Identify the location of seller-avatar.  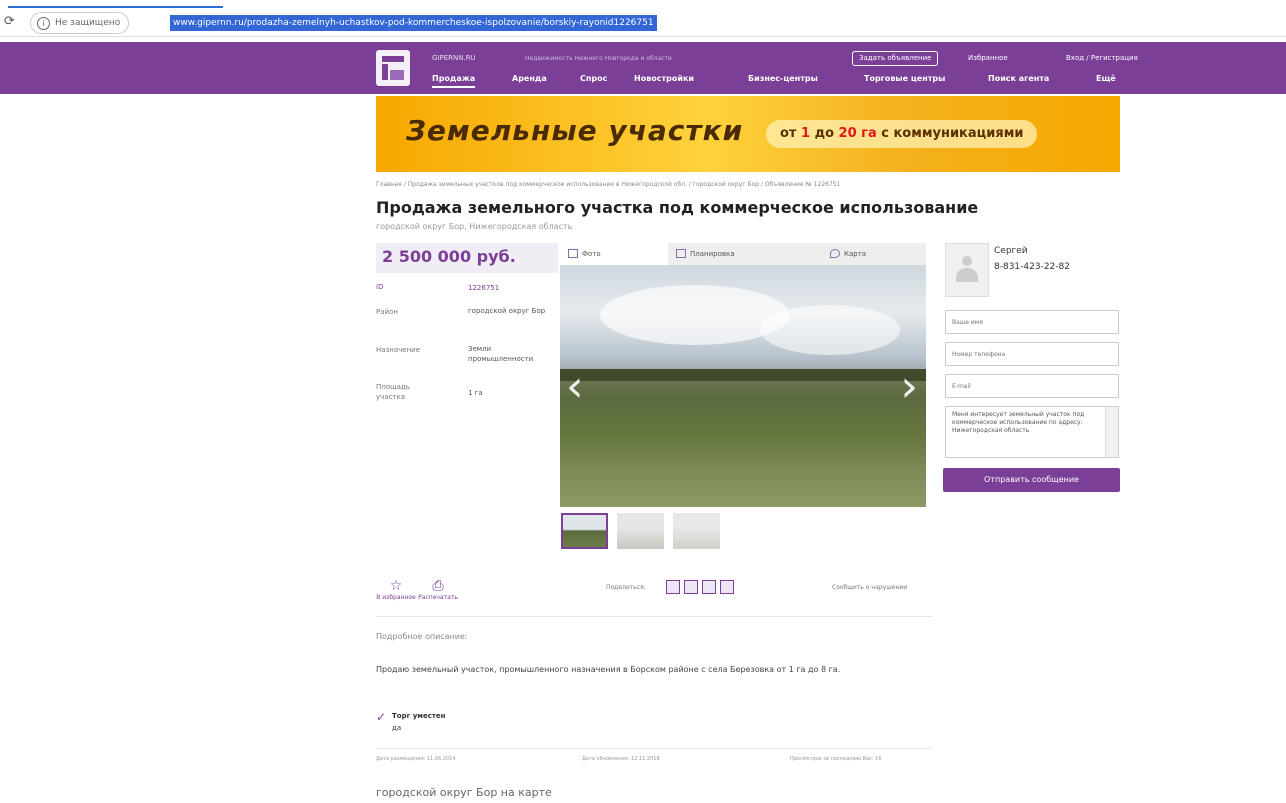
(967, 270).